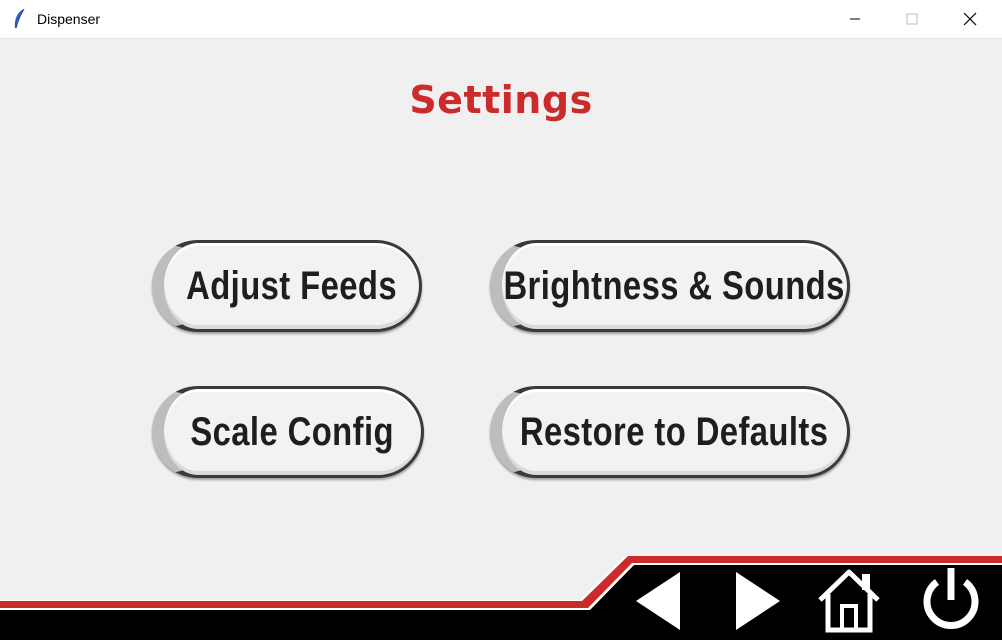 Image resolution: width=1002 pixels, height=640 pixels. I want to click on scale-config-label: Scale Config, so click(292, 431).